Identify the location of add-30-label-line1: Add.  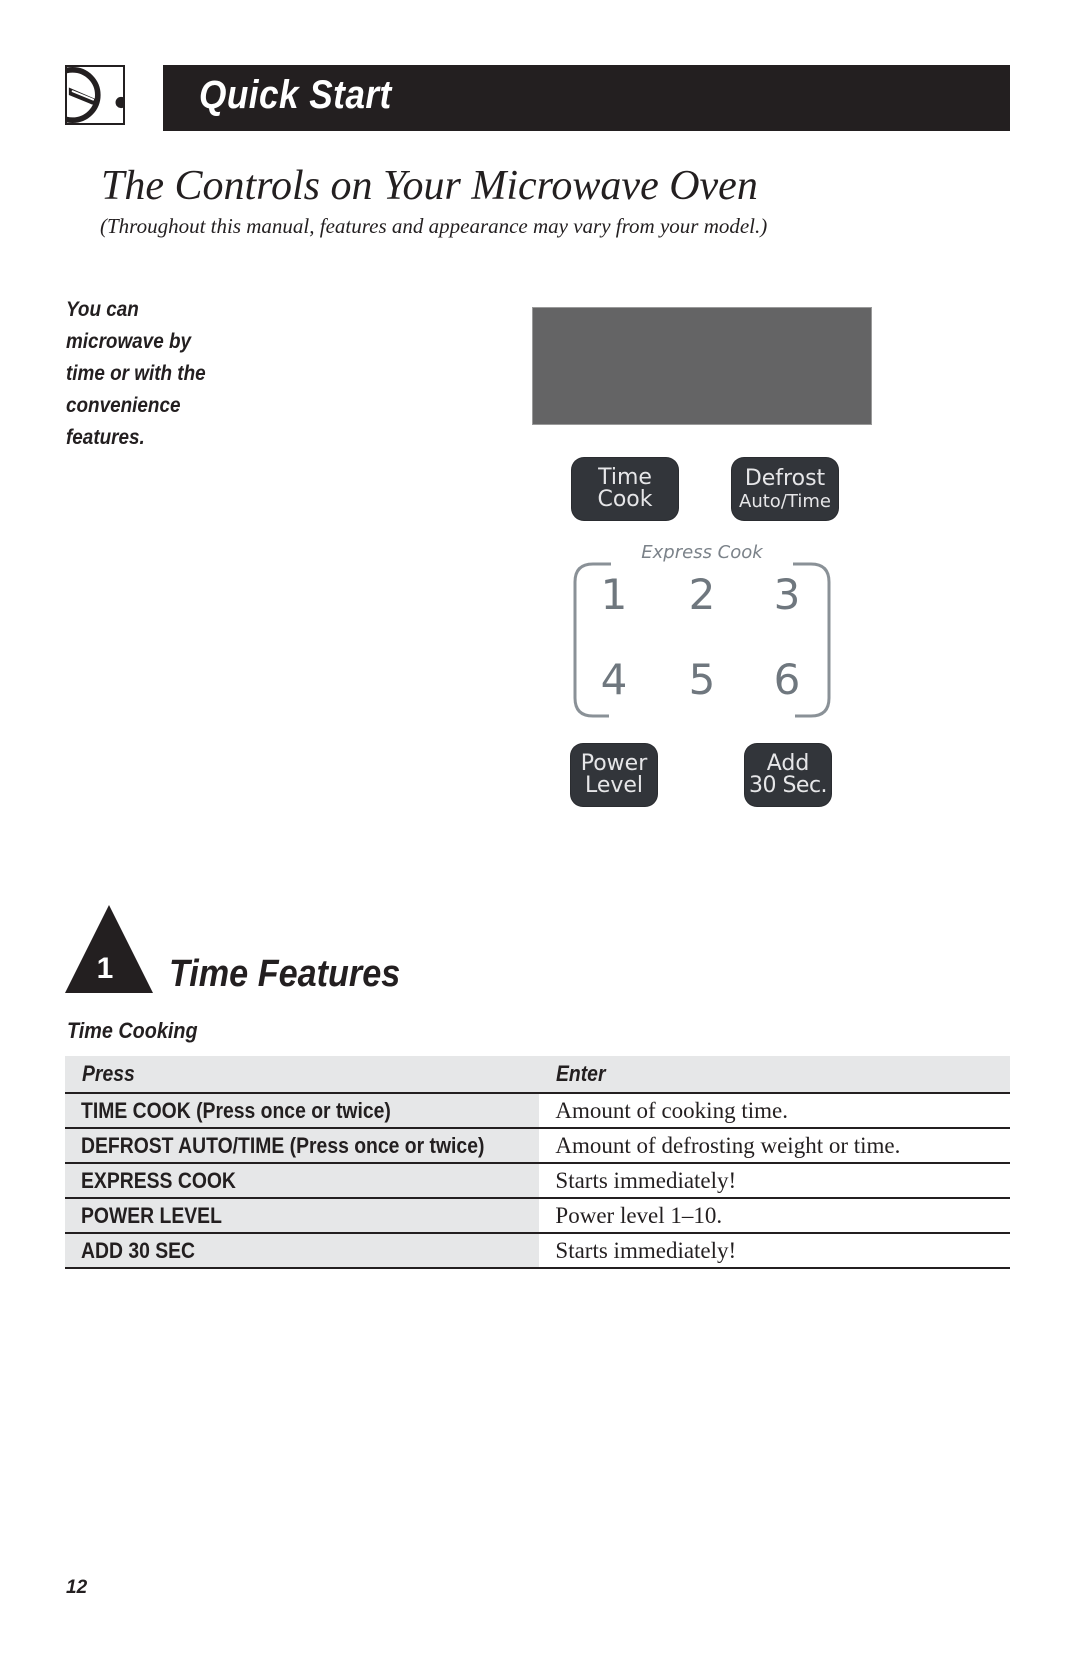
(788, 763).